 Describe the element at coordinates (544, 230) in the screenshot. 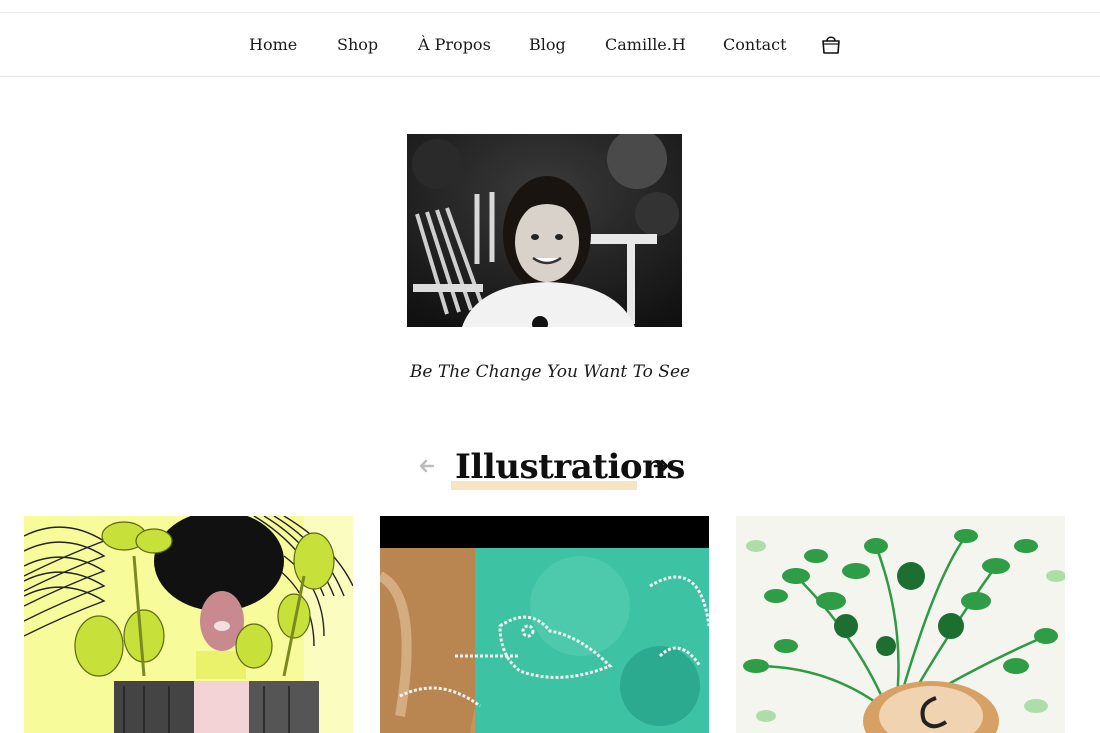

I see `hero-portrait-image` at that location.